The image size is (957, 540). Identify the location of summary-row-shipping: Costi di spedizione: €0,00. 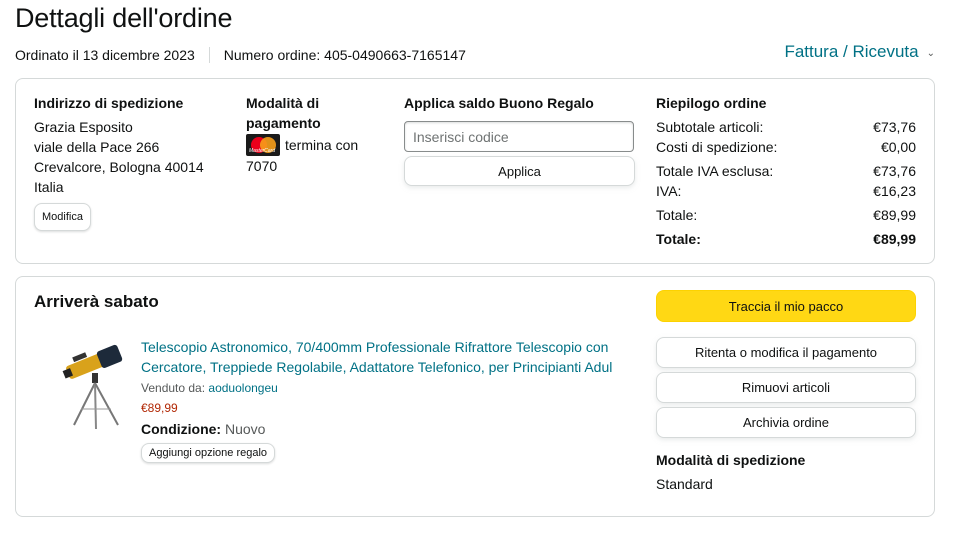
(786, 147).